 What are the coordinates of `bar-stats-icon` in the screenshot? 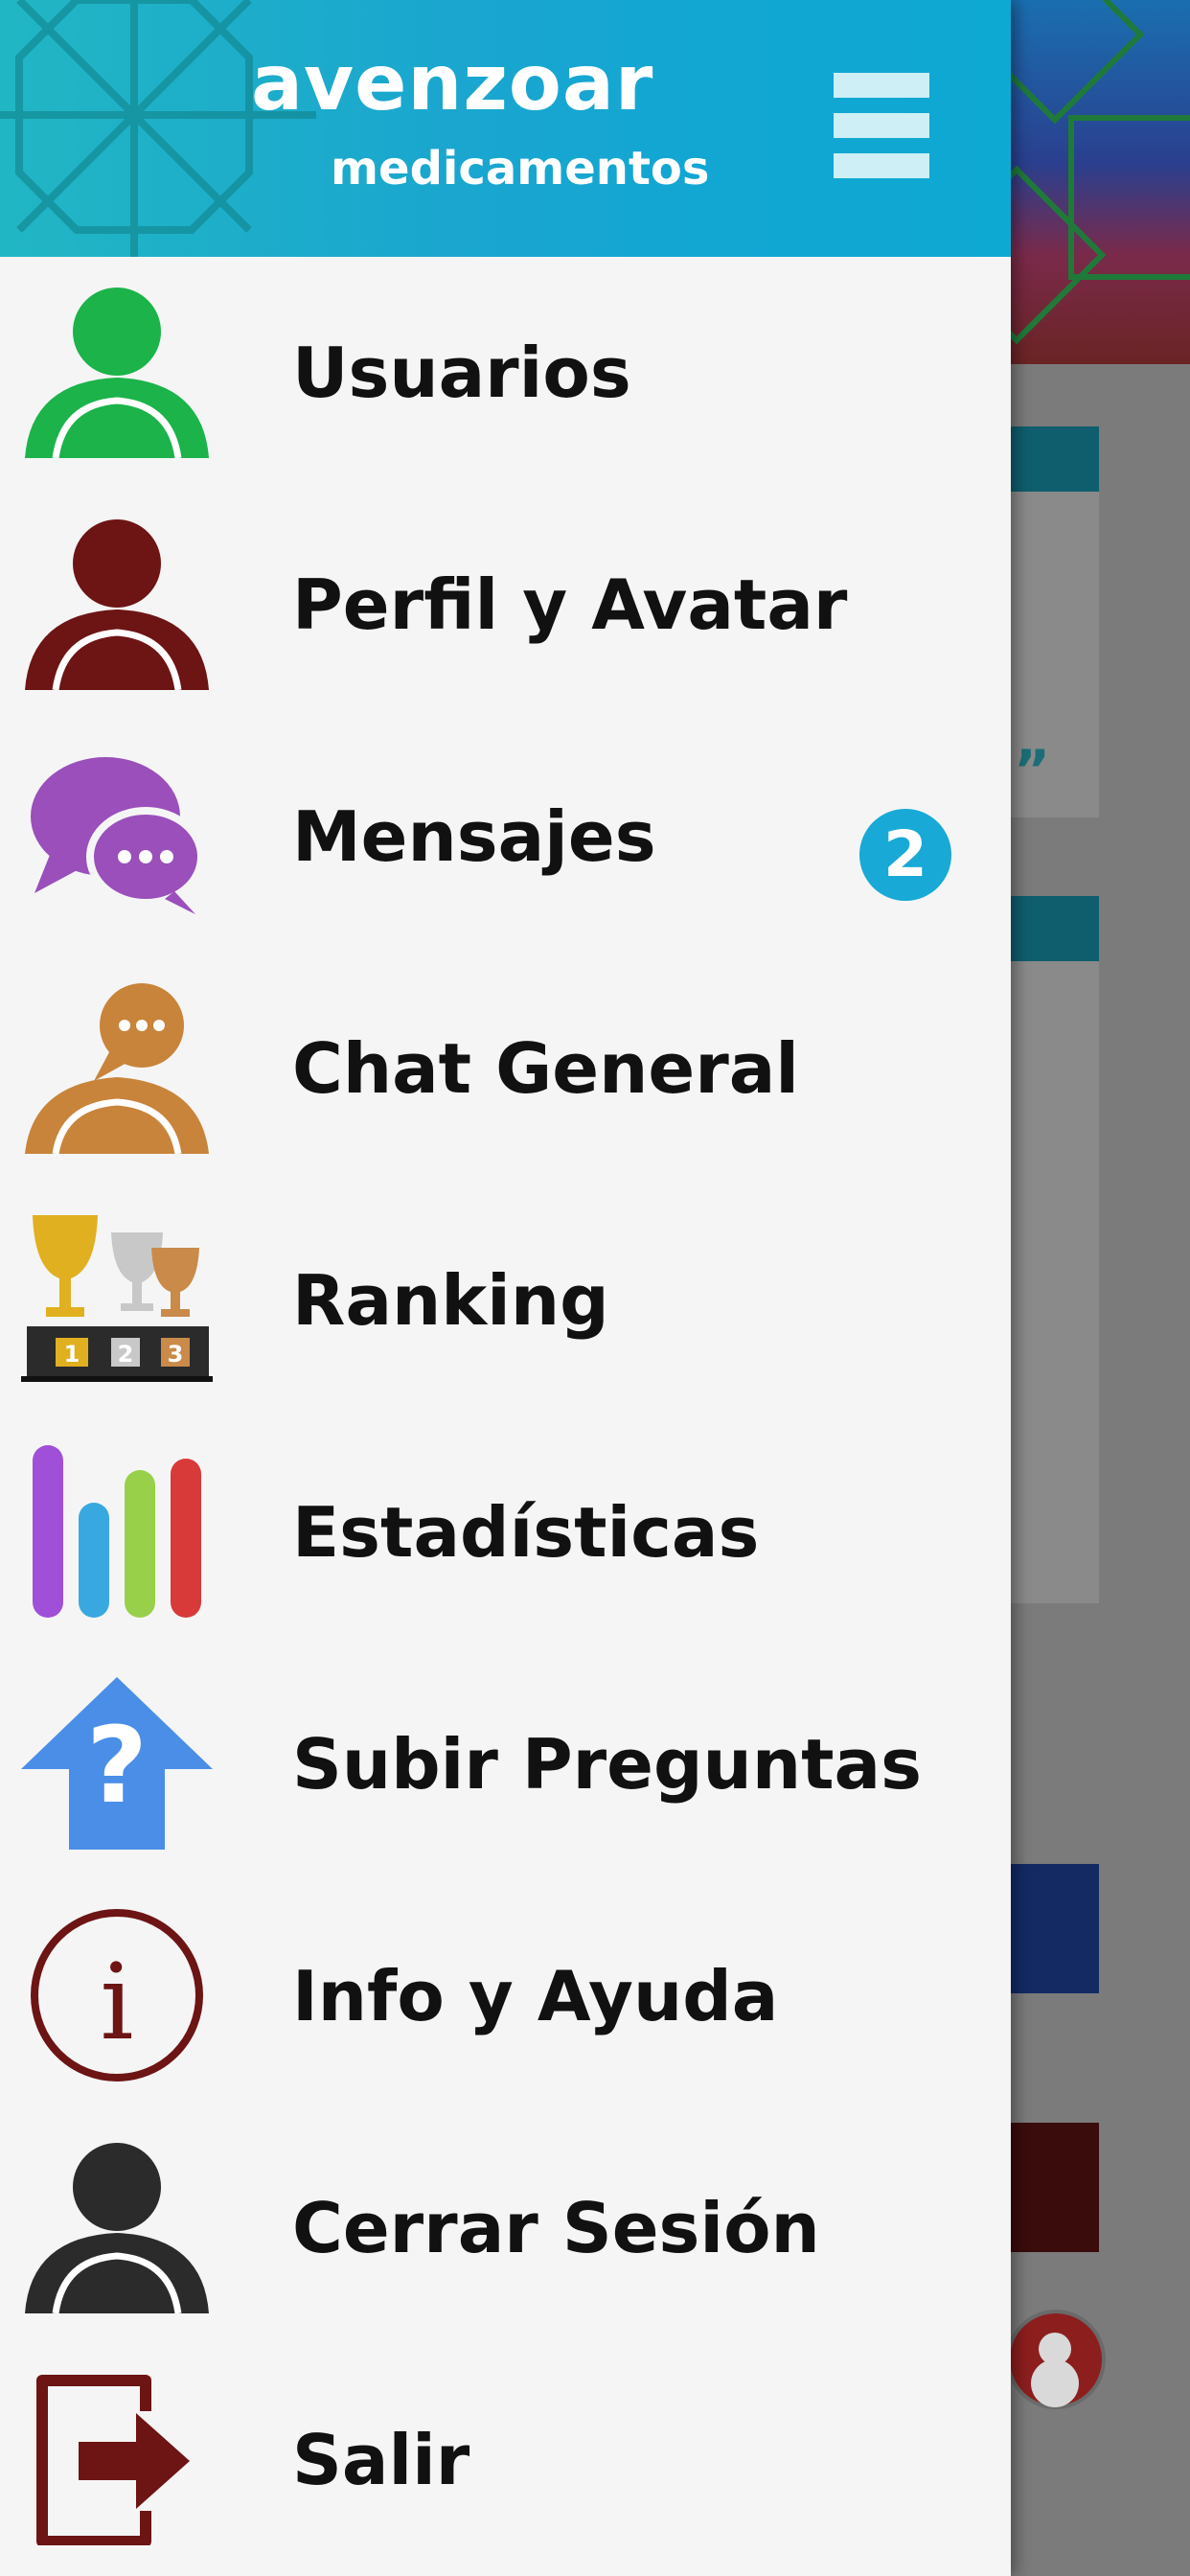 It's located at (117, 1531).